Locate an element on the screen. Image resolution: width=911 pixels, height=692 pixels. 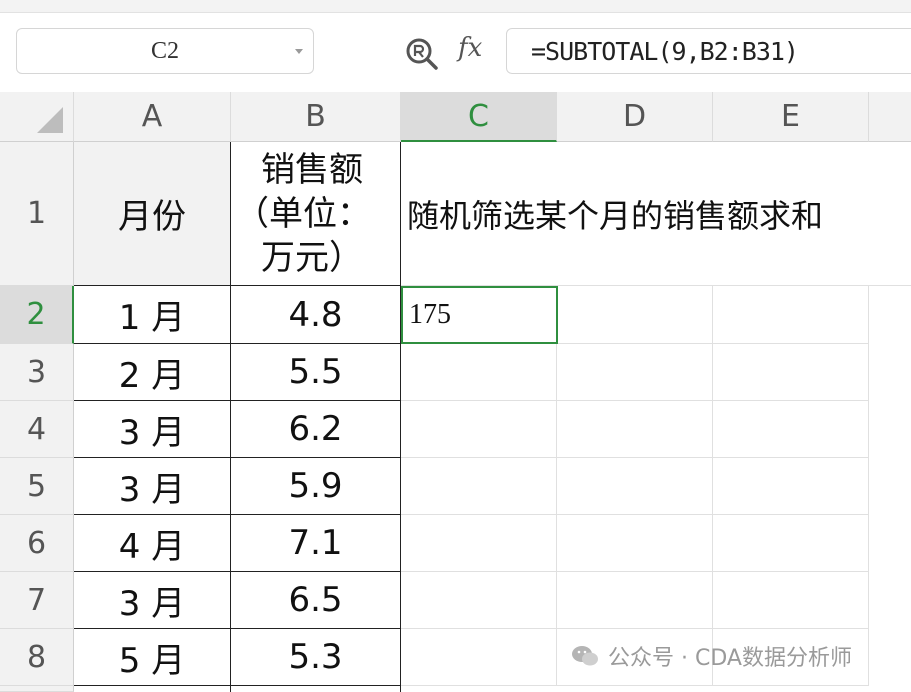
cell-c1: 随机筛选某个月的销售额求和 is located at coordinates (656, 214).